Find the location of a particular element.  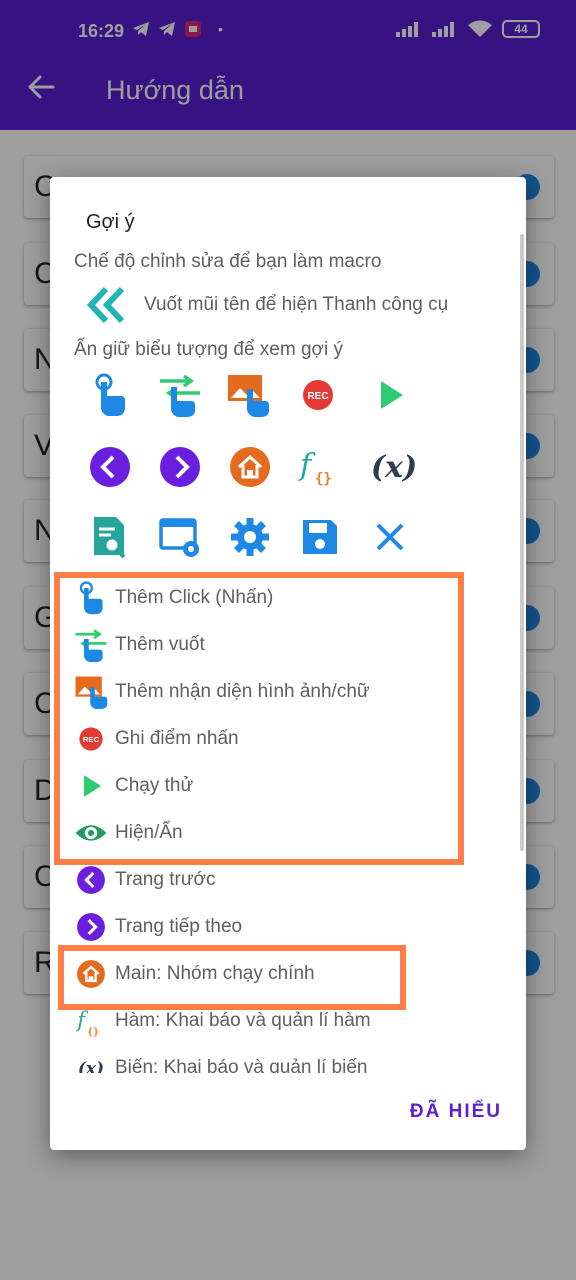

long-press-hint-text: Ấn giữ biểu tượng để xem gợi ý is located at coordinates (208, 349).